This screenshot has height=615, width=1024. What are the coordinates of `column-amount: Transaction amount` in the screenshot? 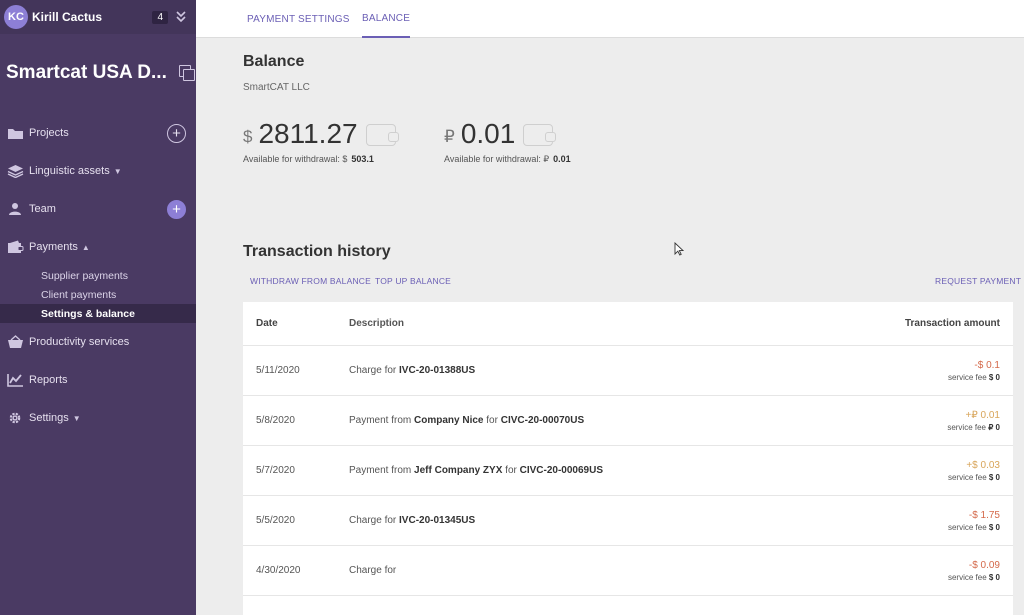 It's located at (952, 323).